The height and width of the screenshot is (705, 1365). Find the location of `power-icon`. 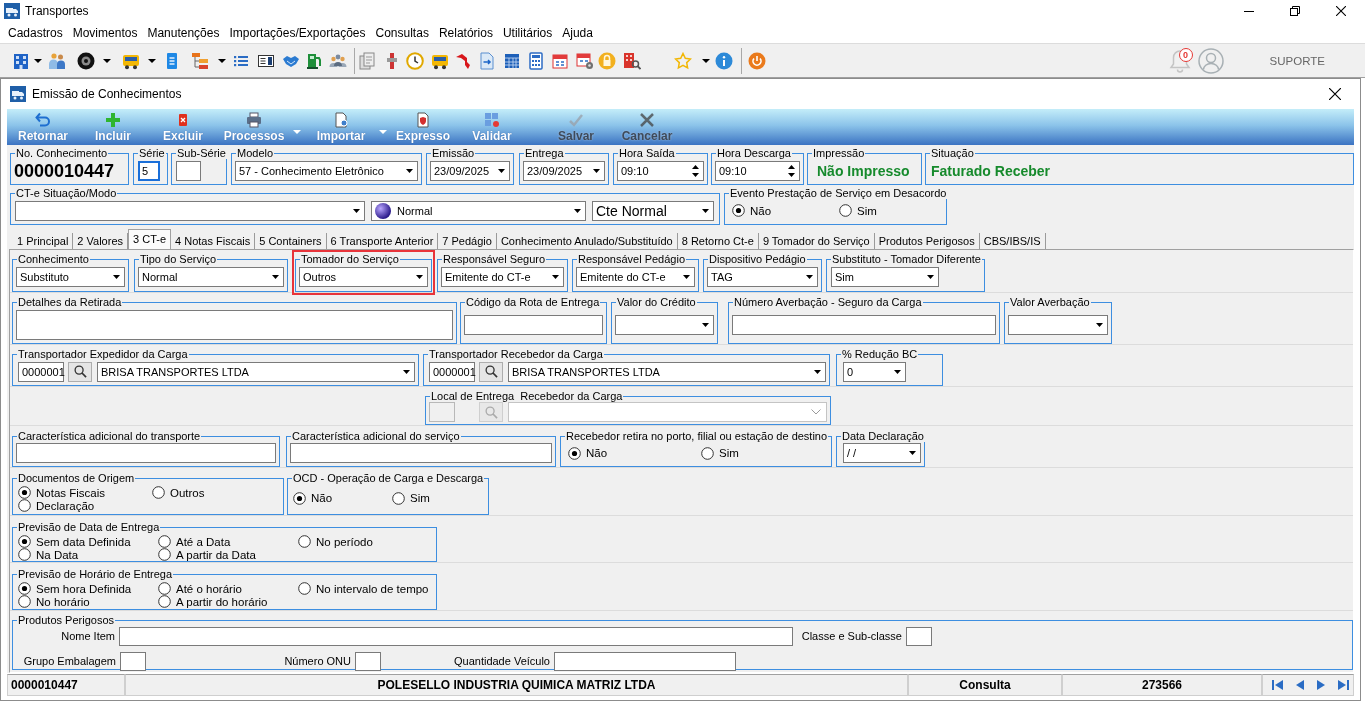

power-icon is located at coordinates (757, 60).